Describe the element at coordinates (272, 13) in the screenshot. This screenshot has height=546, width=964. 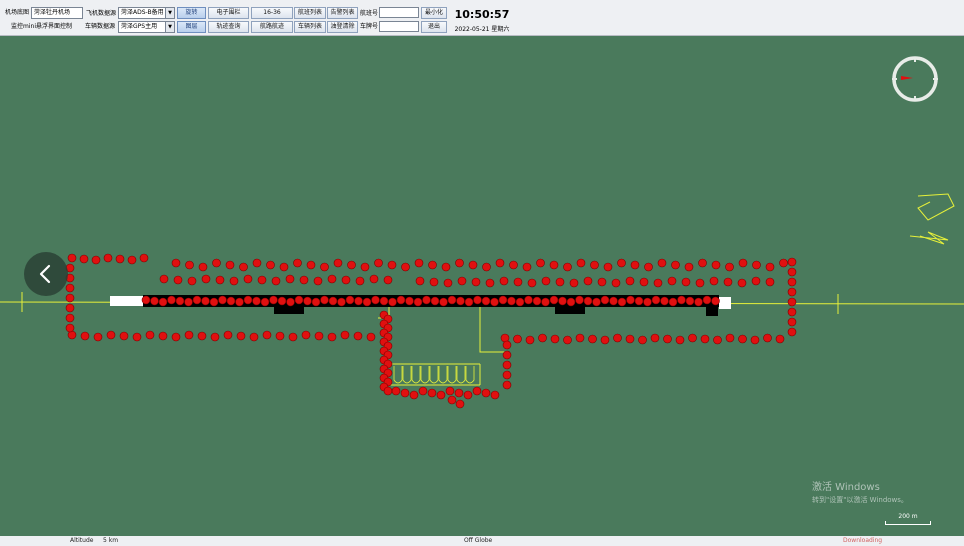
I see `runway-button: 16-36` at that location.